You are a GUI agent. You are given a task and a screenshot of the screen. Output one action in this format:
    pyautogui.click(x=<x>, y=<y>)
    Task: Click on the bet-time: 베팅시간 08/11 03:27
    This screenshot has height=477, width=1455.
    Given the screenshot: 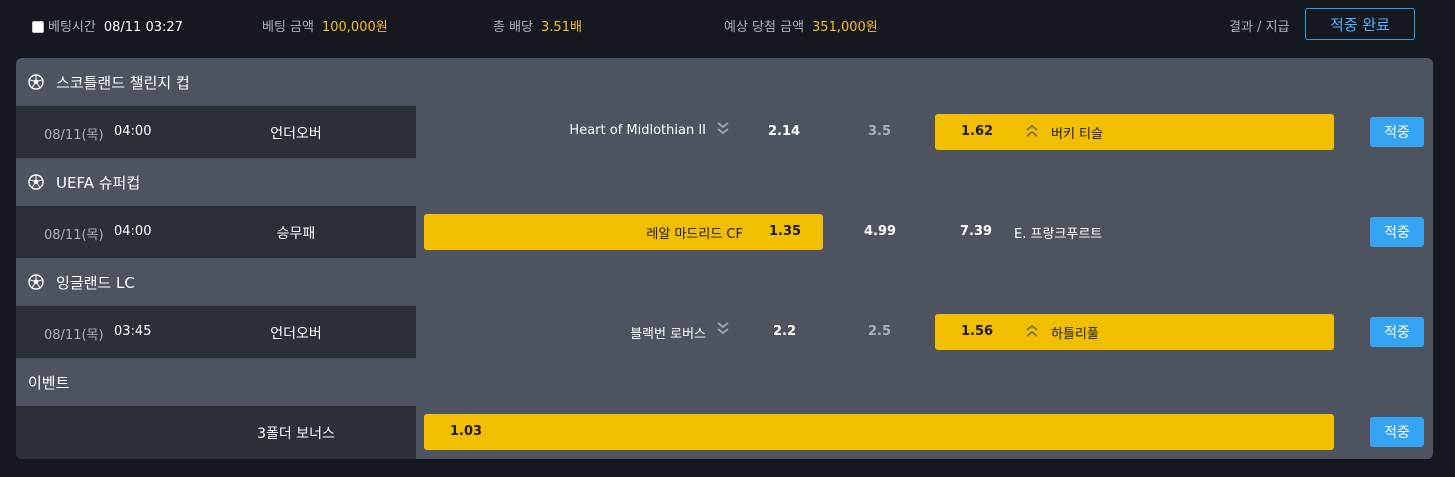 What is the action you would take?
    pyautogui.click(x=107, y=25)
    